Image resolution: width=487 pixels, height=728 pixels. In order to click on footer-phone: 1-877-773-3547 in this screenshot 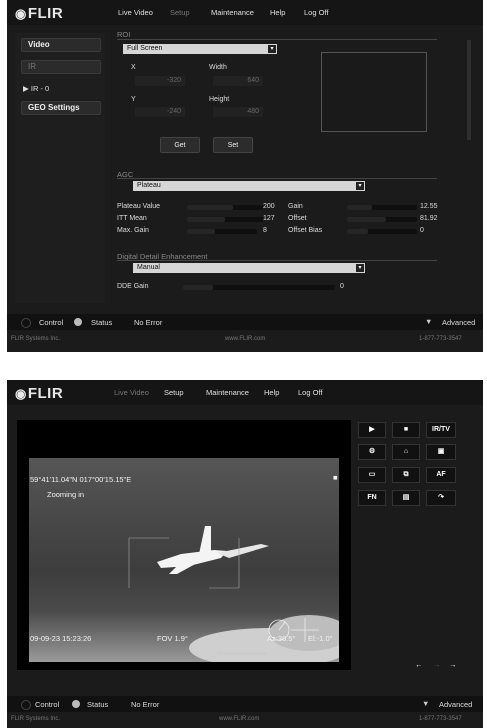, I will do `click(440, 339)`.